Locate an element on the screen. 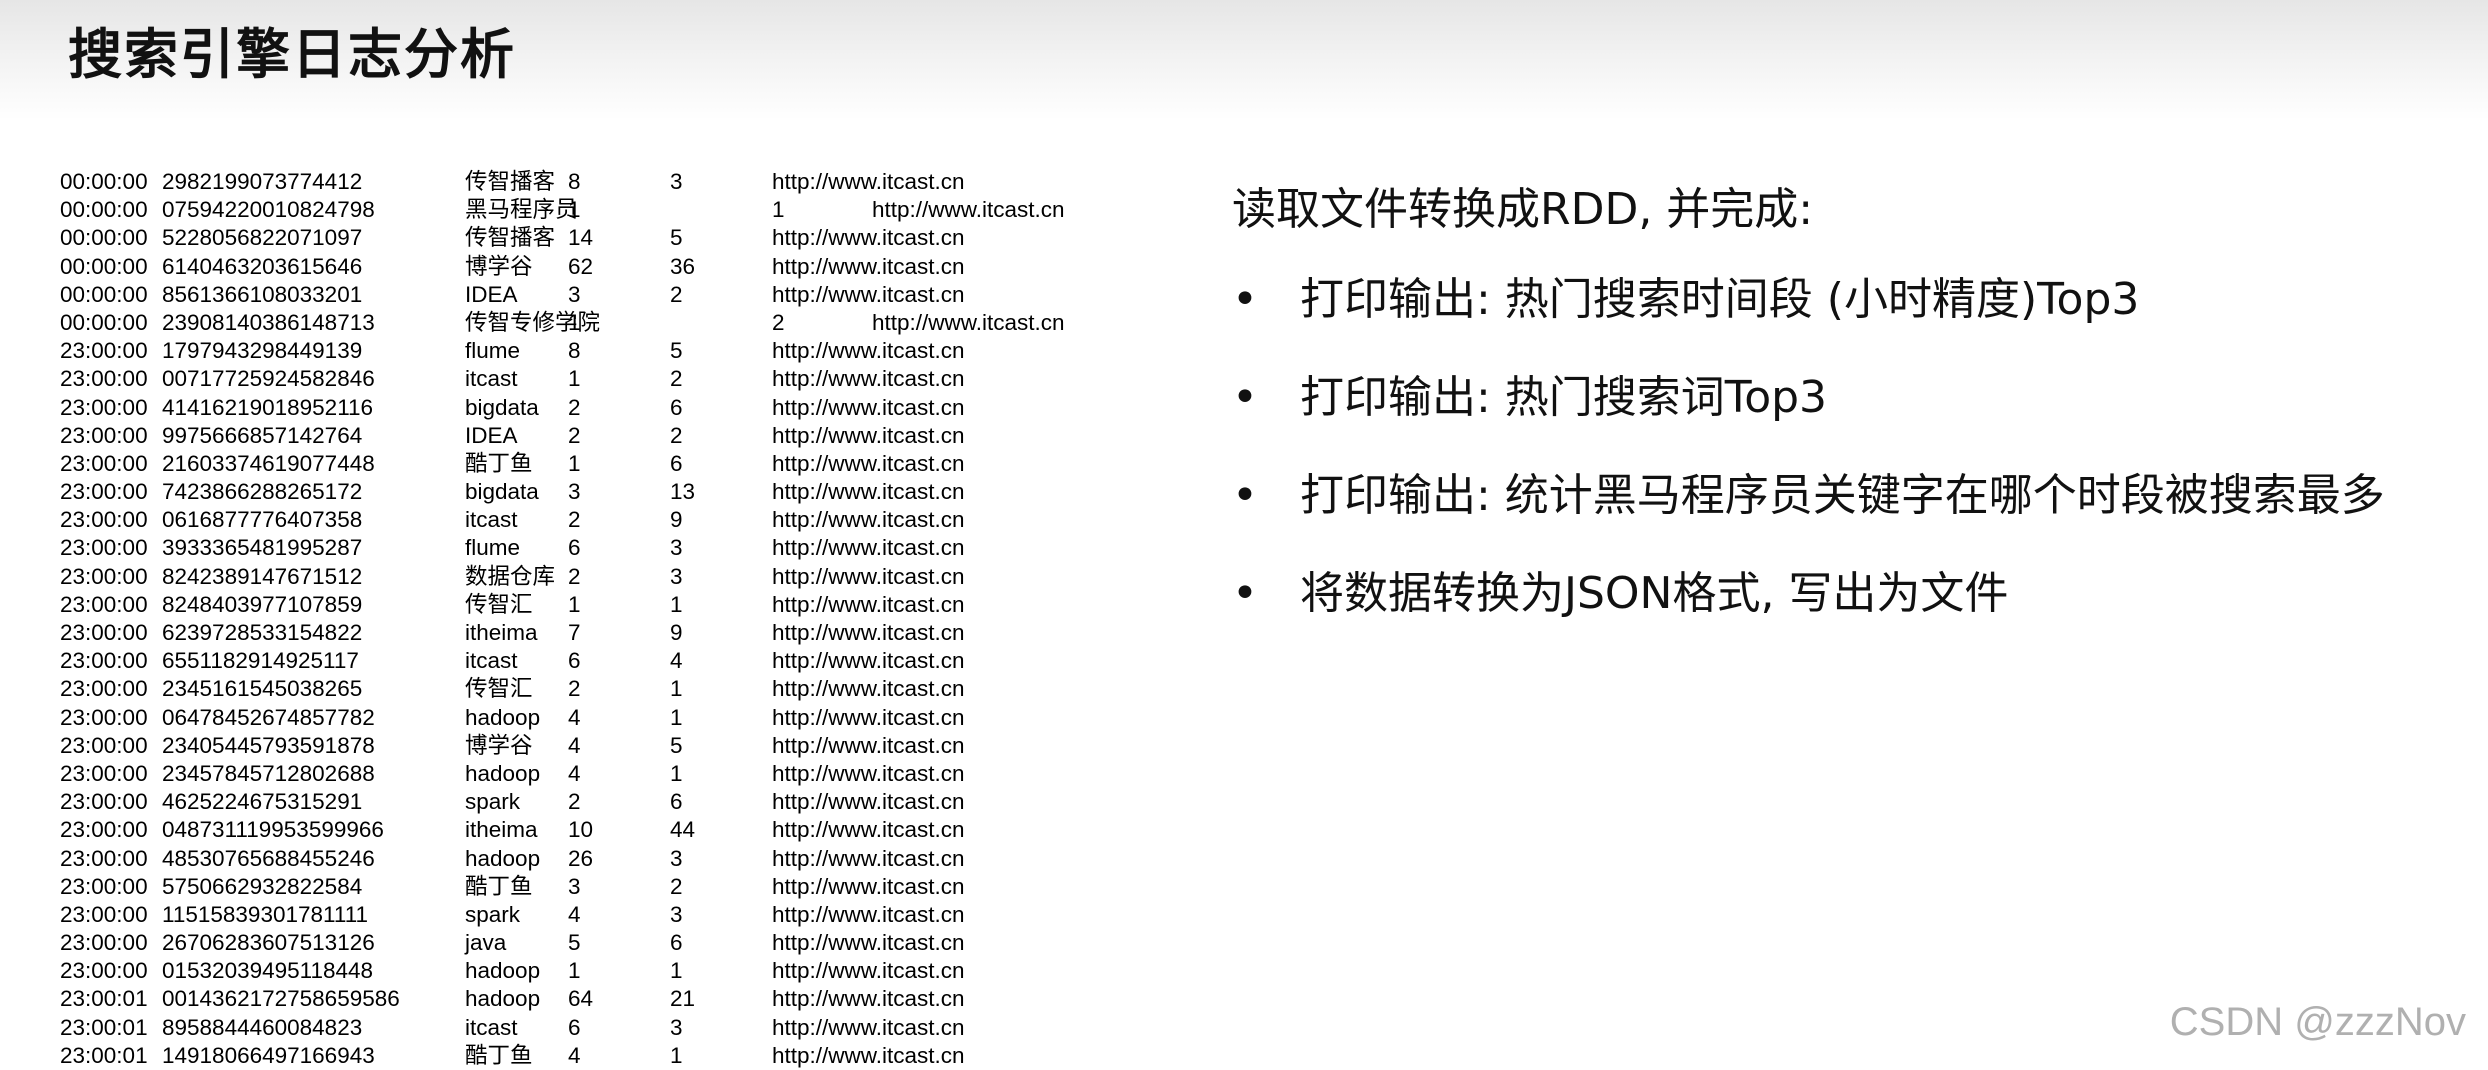  task-item: • 打印输出: 热门搜索时间段 (小时精度)Top3 is located at coordinates (1852, 319).